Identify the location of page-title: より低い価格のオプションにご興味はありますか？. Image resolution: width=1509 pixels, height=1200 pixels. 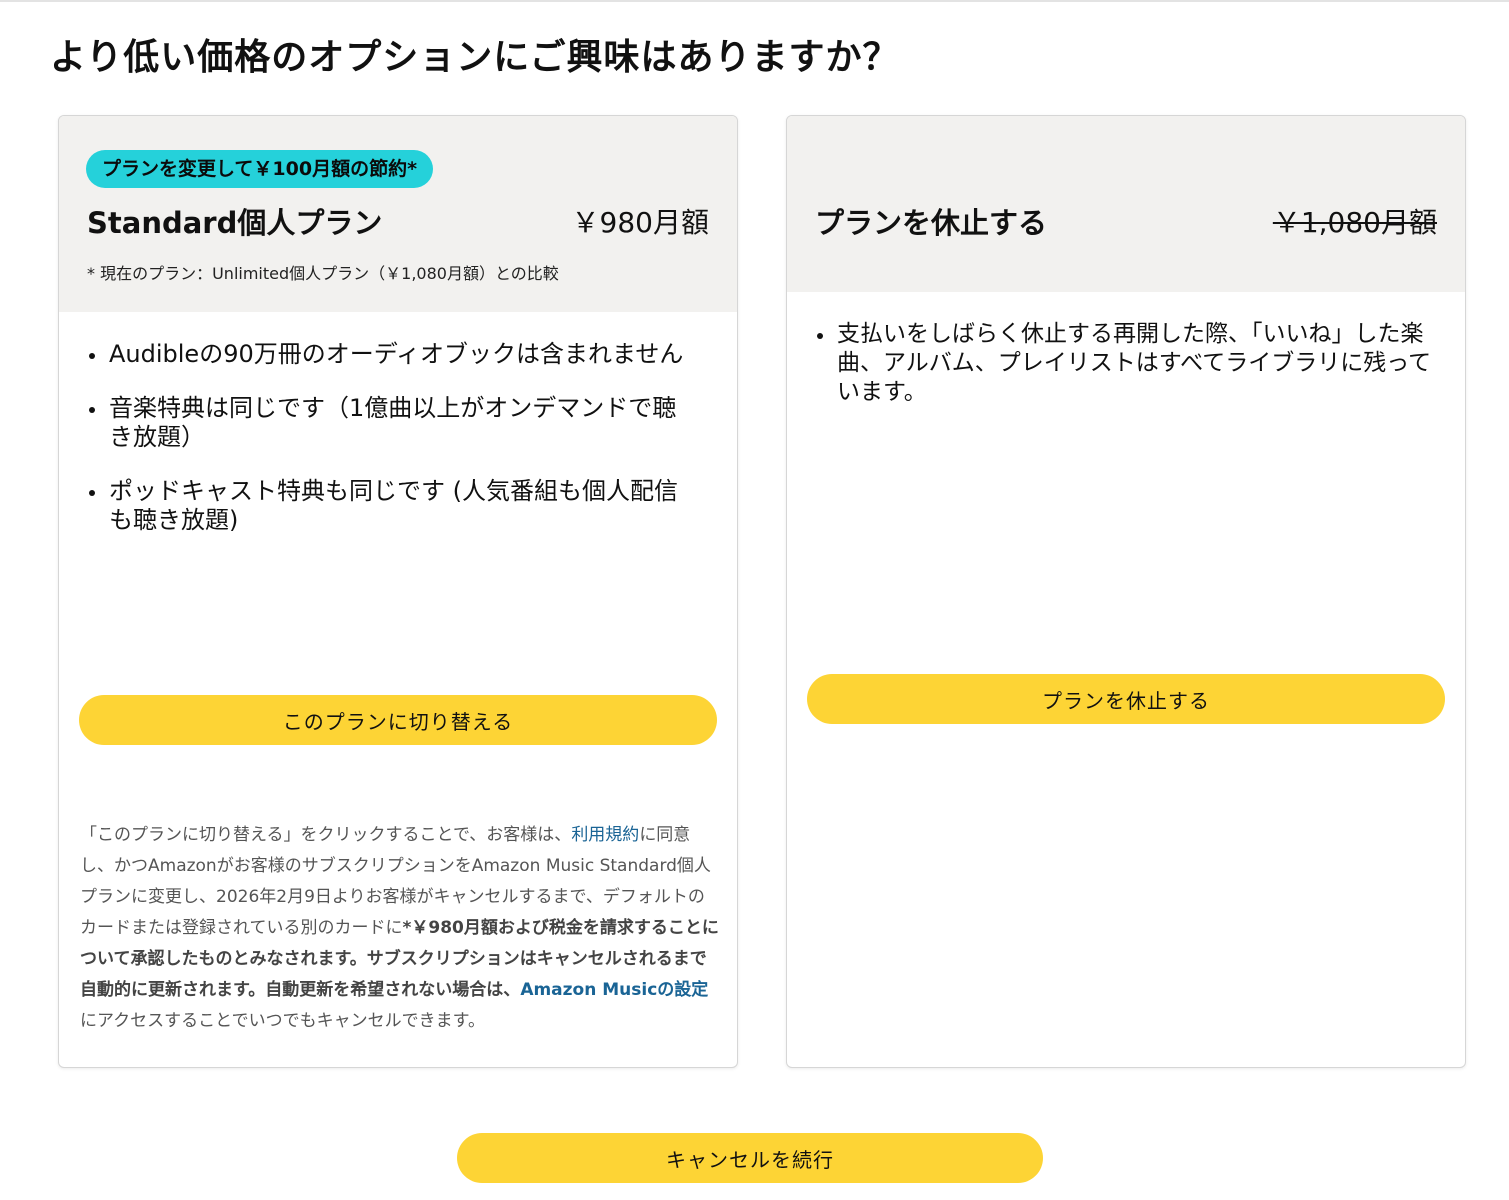
(475, 57).